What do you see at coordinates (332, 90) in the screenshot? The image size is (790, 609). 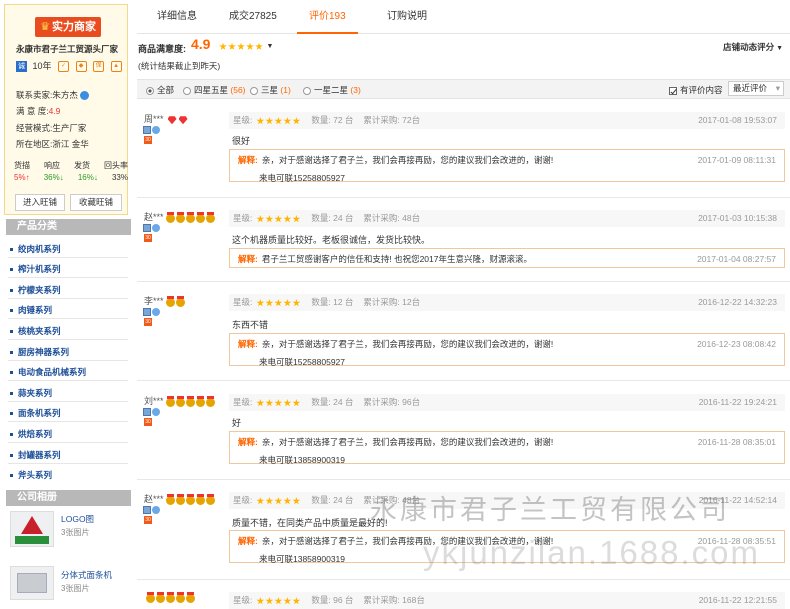 I see `filter-1-2-star-radio: 一星二星 (3)` at bounding box center [332, 90].